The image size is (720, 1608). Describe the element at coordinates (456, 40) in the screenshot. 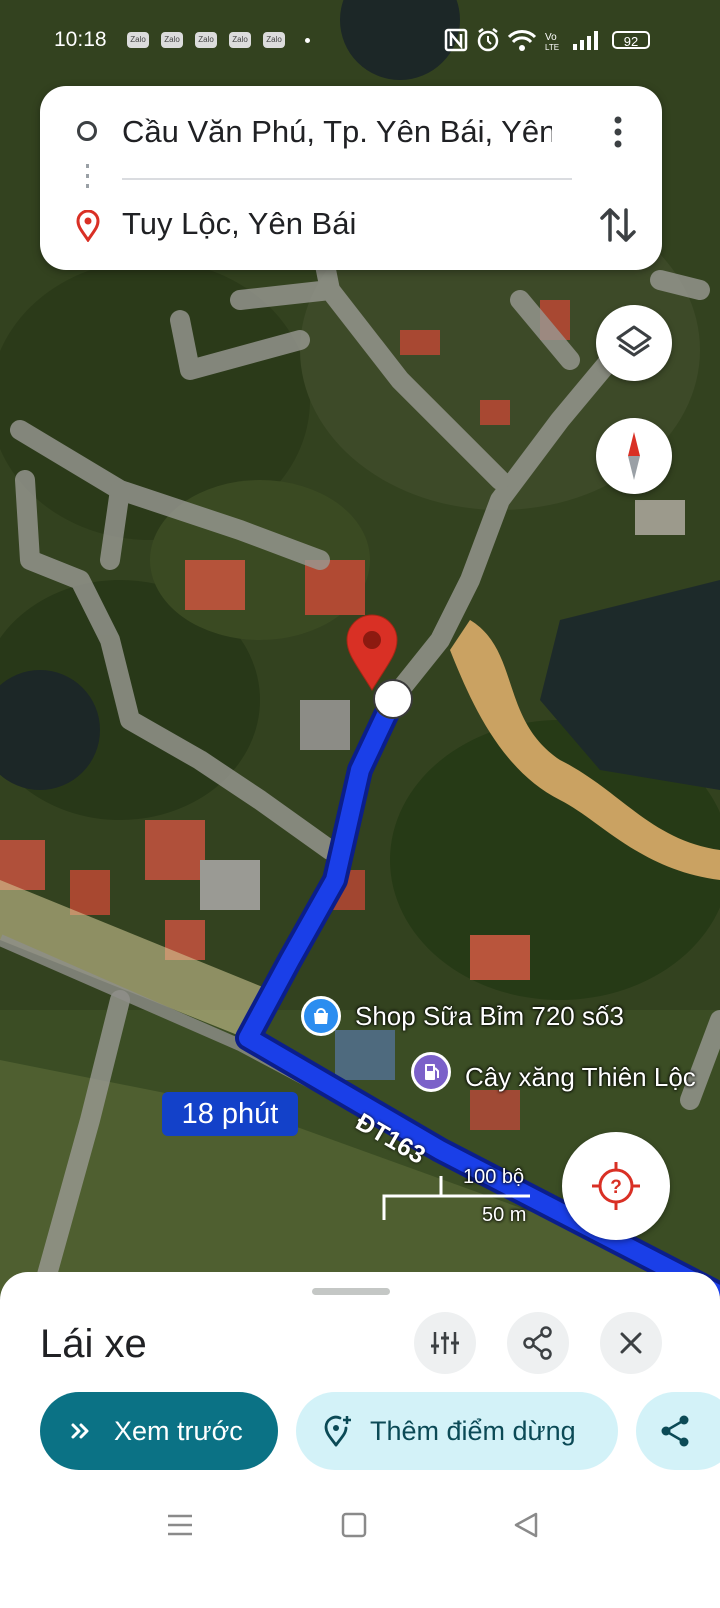

I see `nfc-icon` at that location.